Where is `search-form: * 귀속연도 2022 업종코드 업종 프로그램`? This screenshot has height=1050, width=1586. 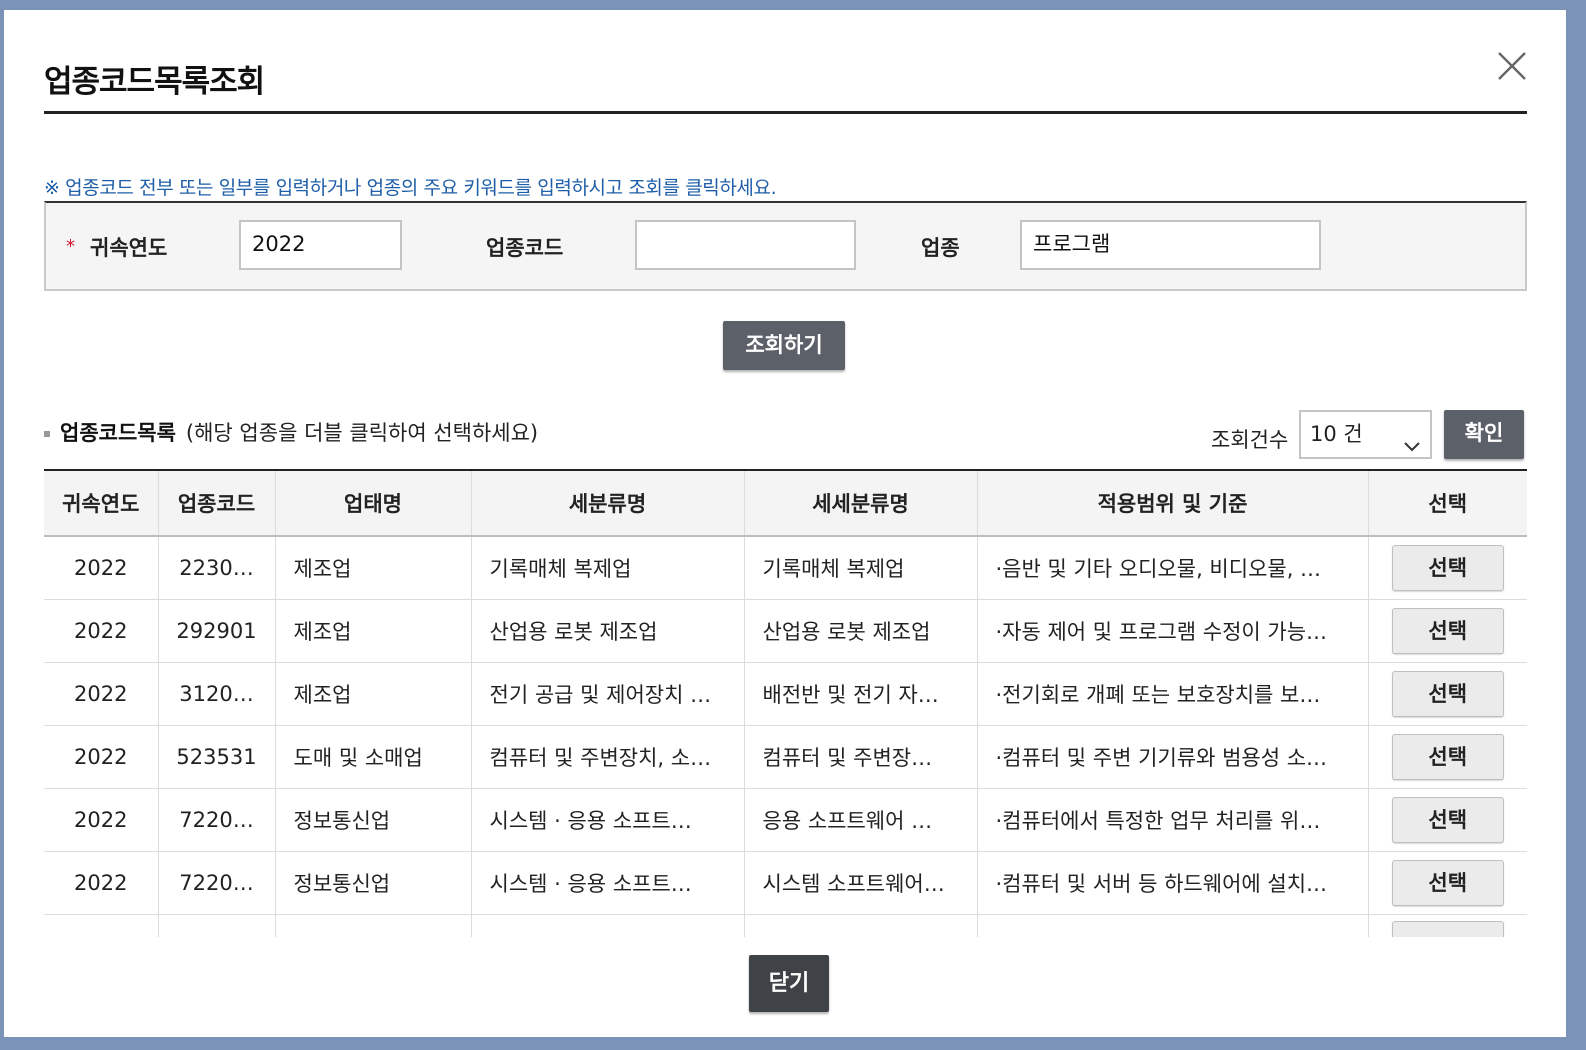
search-form: * 귀속연도 2022 업종코드 업종 프로그램 is located at coordinates (785, 246).